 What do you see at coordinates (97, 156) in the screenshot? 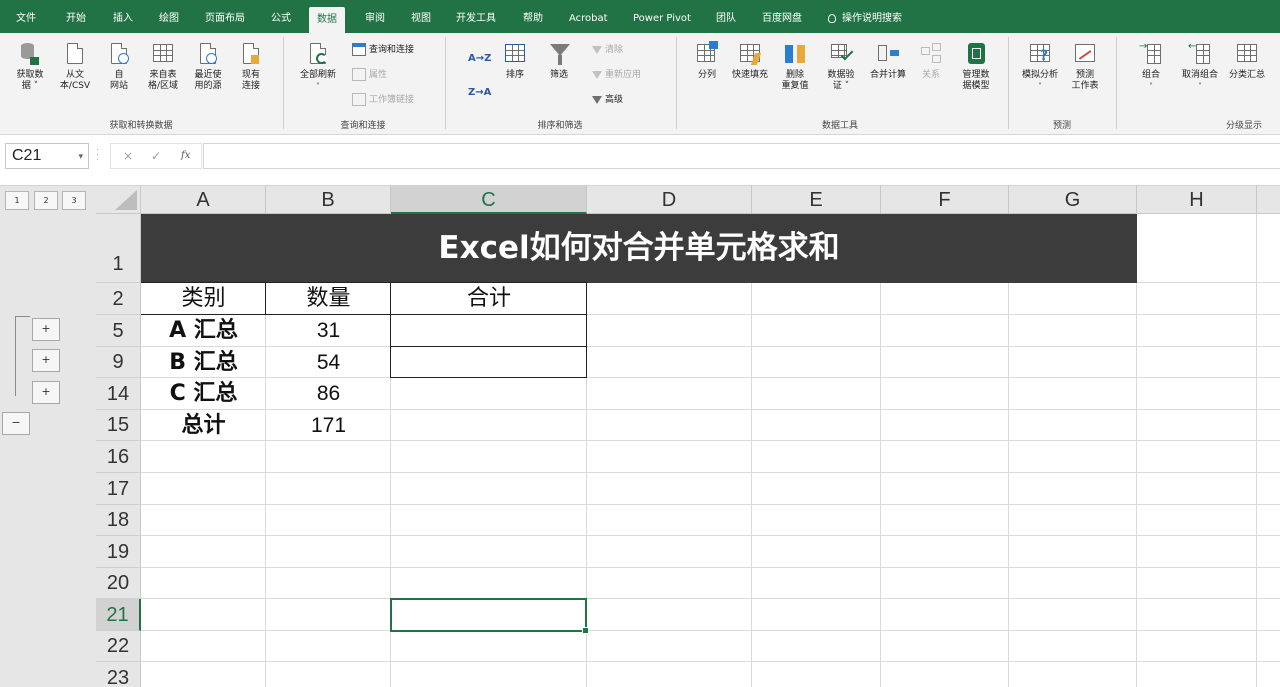
I see `splitter-handle-icon: · · ·` at bounding box center [97, 156].